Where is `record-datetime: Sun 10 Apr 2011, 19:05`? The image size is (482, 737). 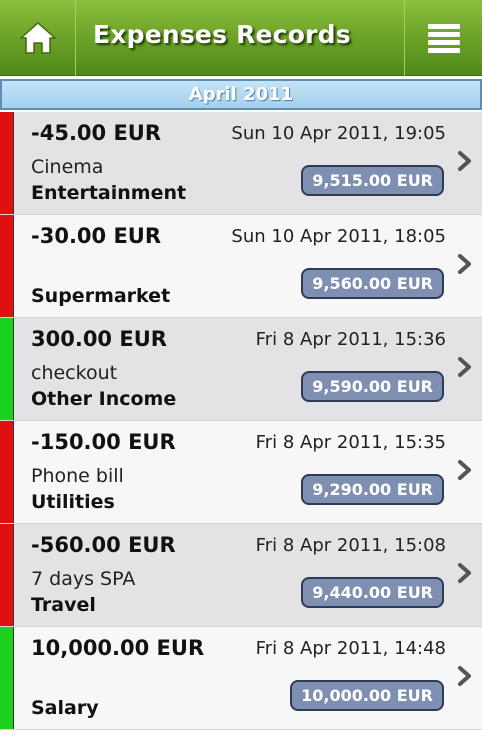
record-datetime: Sun 10 Apr 2011, 19:05 is located at coordinates (338, 133).